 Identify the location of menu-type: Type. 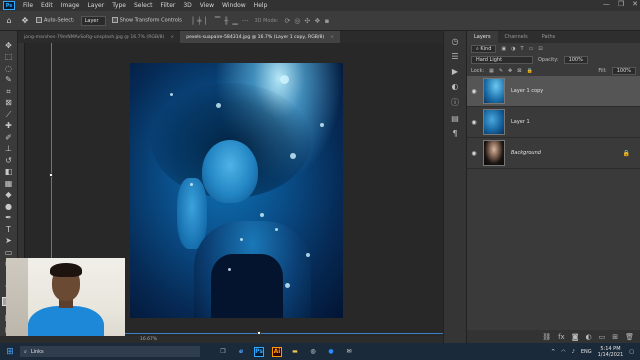
(119, 5).